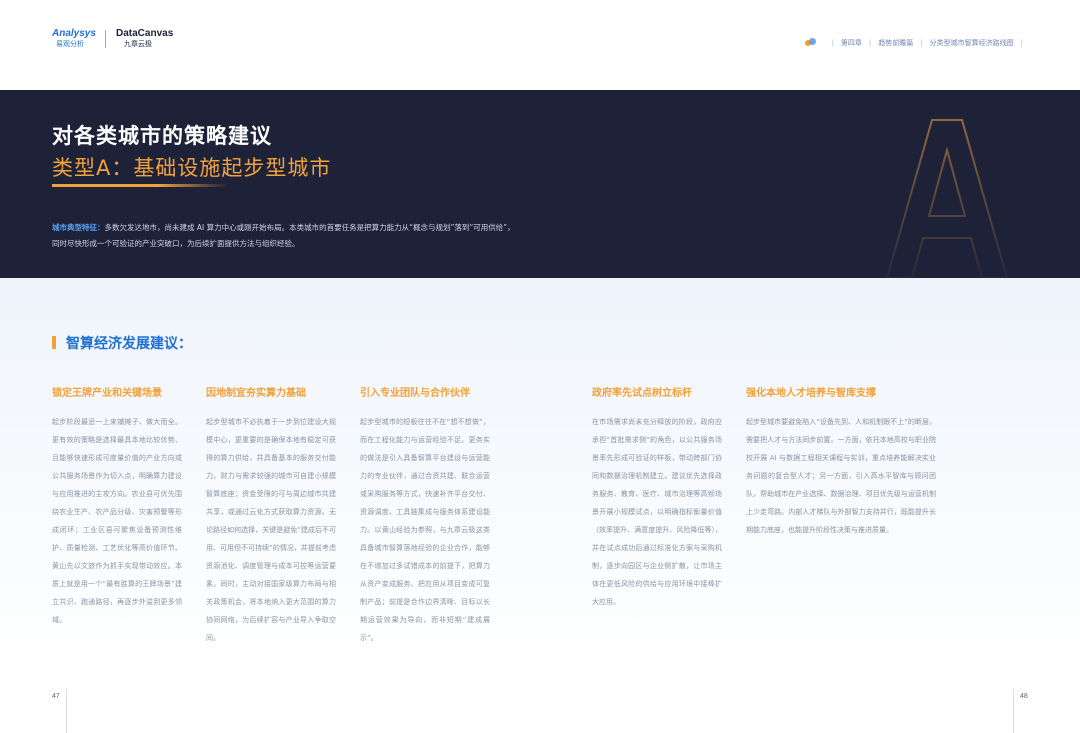 The image size is (1080, 733). What do you see at coordinates (74, 33) in the screenshot?
I see `analysys-logo-text: Analysys` at bounding box center [74, 33].